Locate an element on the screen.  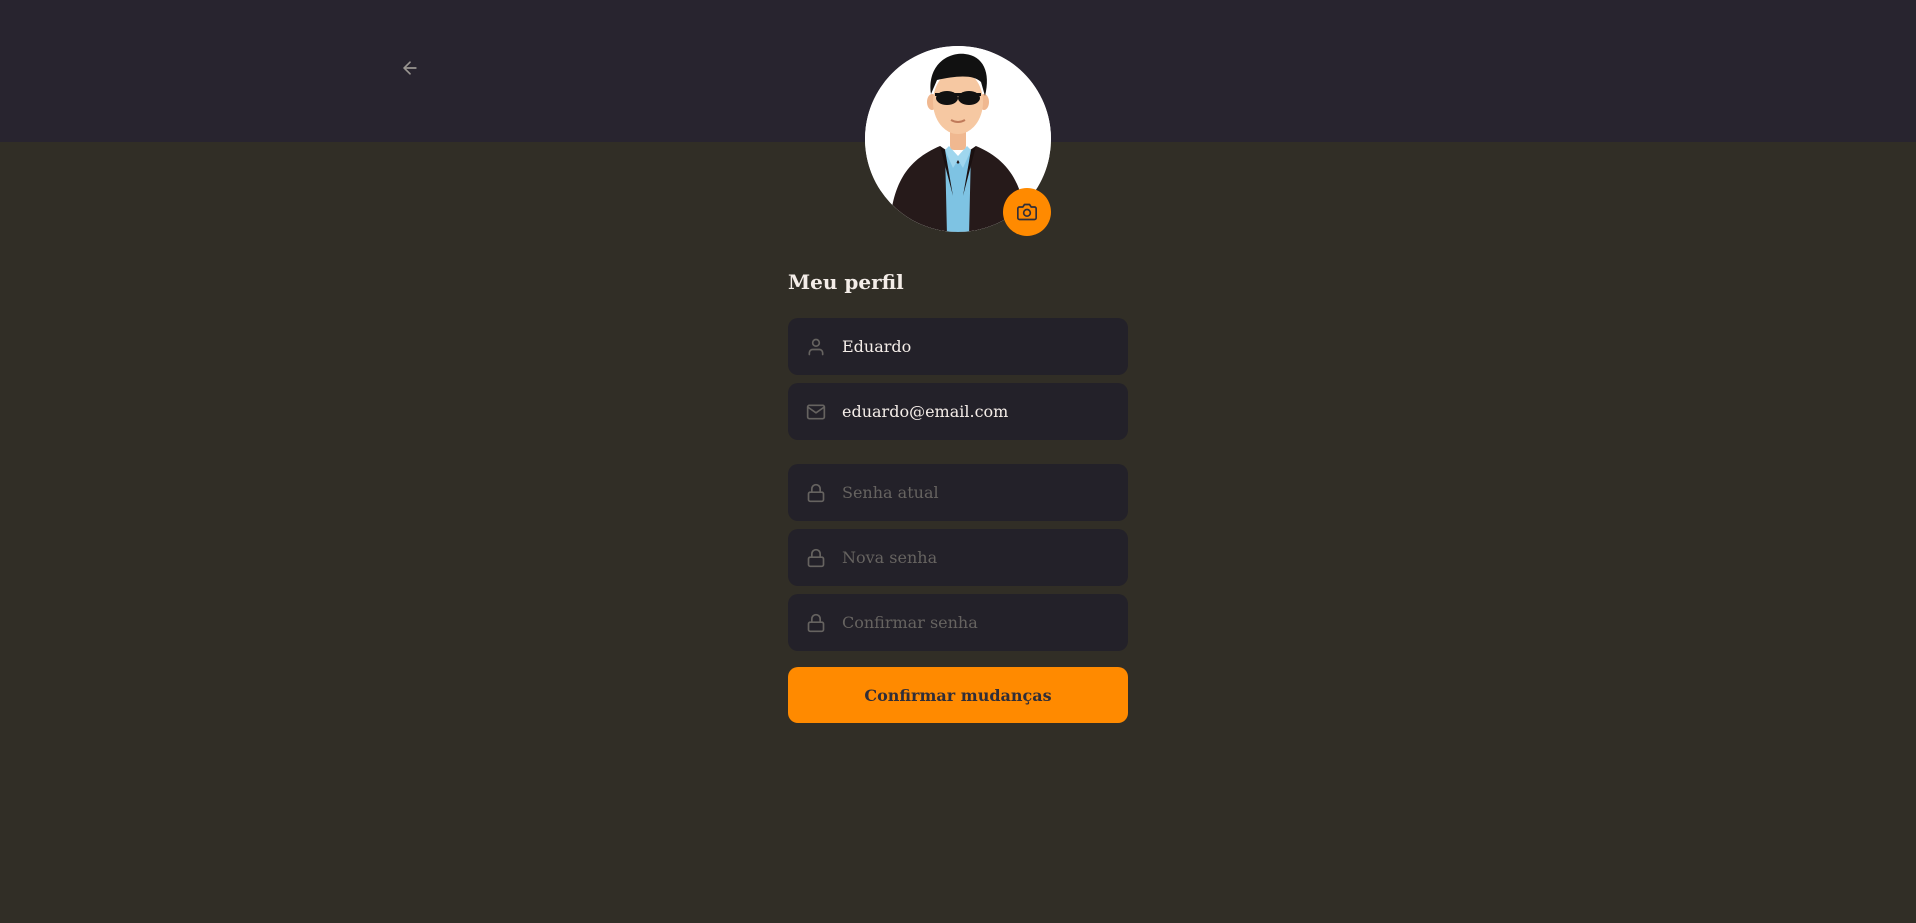
confirm-changes-button: Confirmar mudanças is located at coordinates (958, 695).